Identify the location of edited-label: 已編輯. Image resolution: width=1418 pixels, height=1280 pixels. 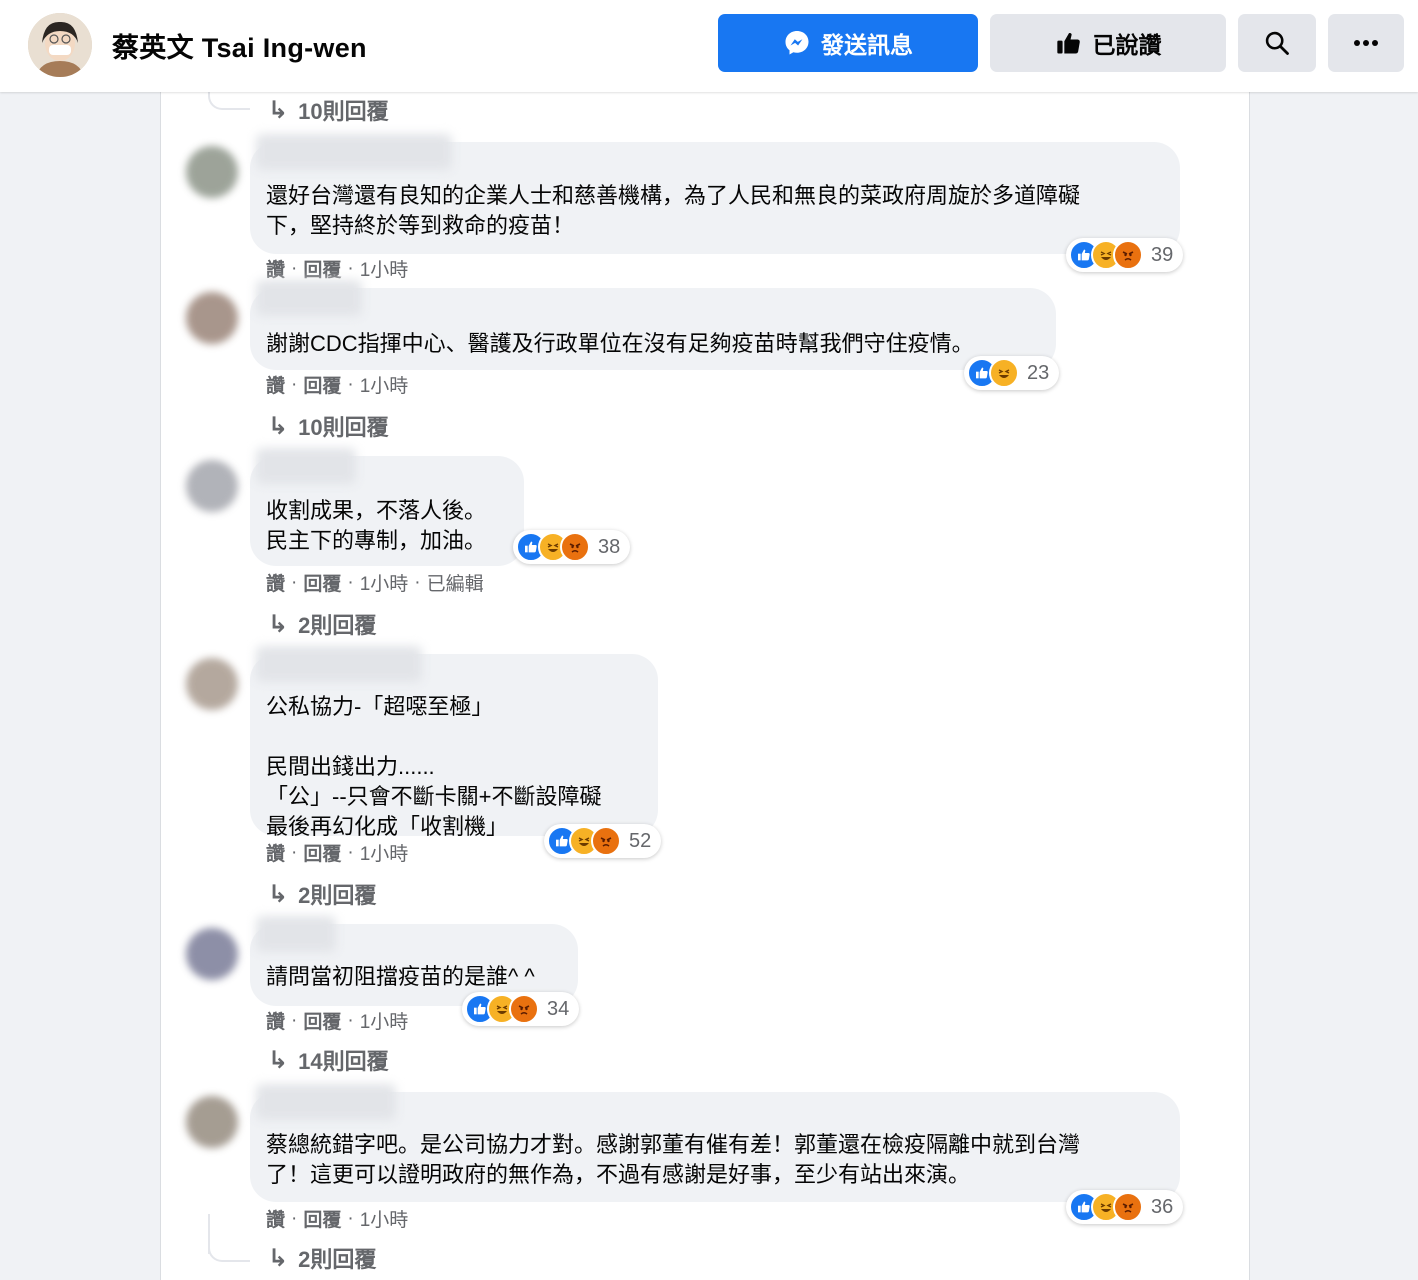
(455, 582).